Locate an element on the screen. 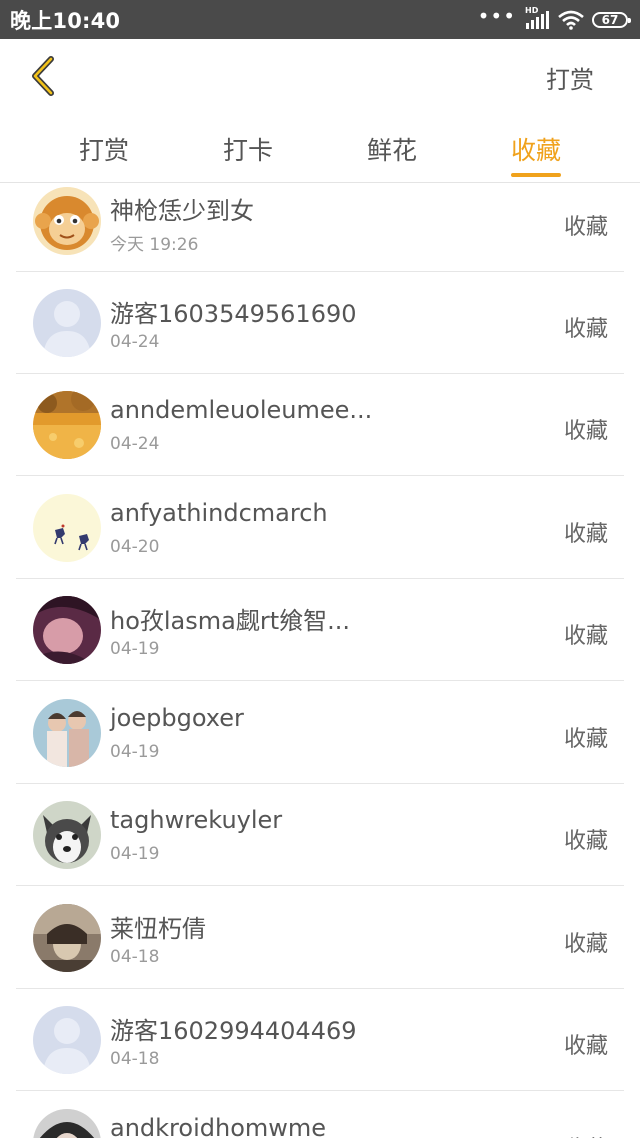  list-item: 莱忸朽倩 04-18 收藏 is located at coordinates (320, 938).